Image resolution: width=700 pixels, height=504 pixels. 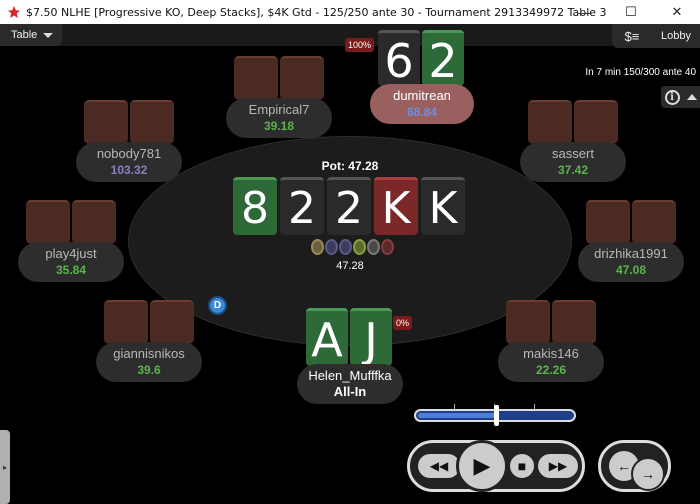 I want to click on pot-amount: 47.28, so click(x=350, y=266).